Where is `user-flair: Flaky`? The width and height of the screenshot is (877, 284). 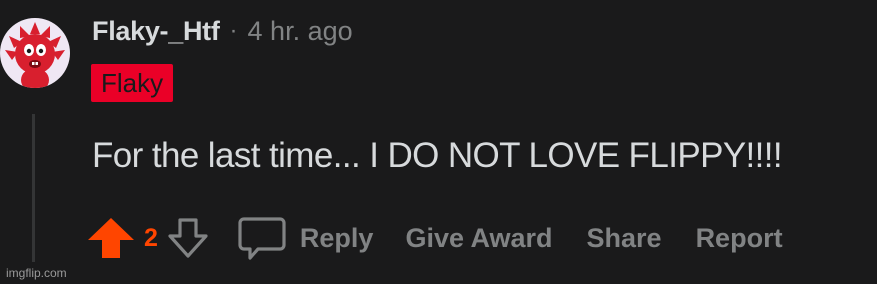 user-flair: Flaky is located at coordinates (132, 83).